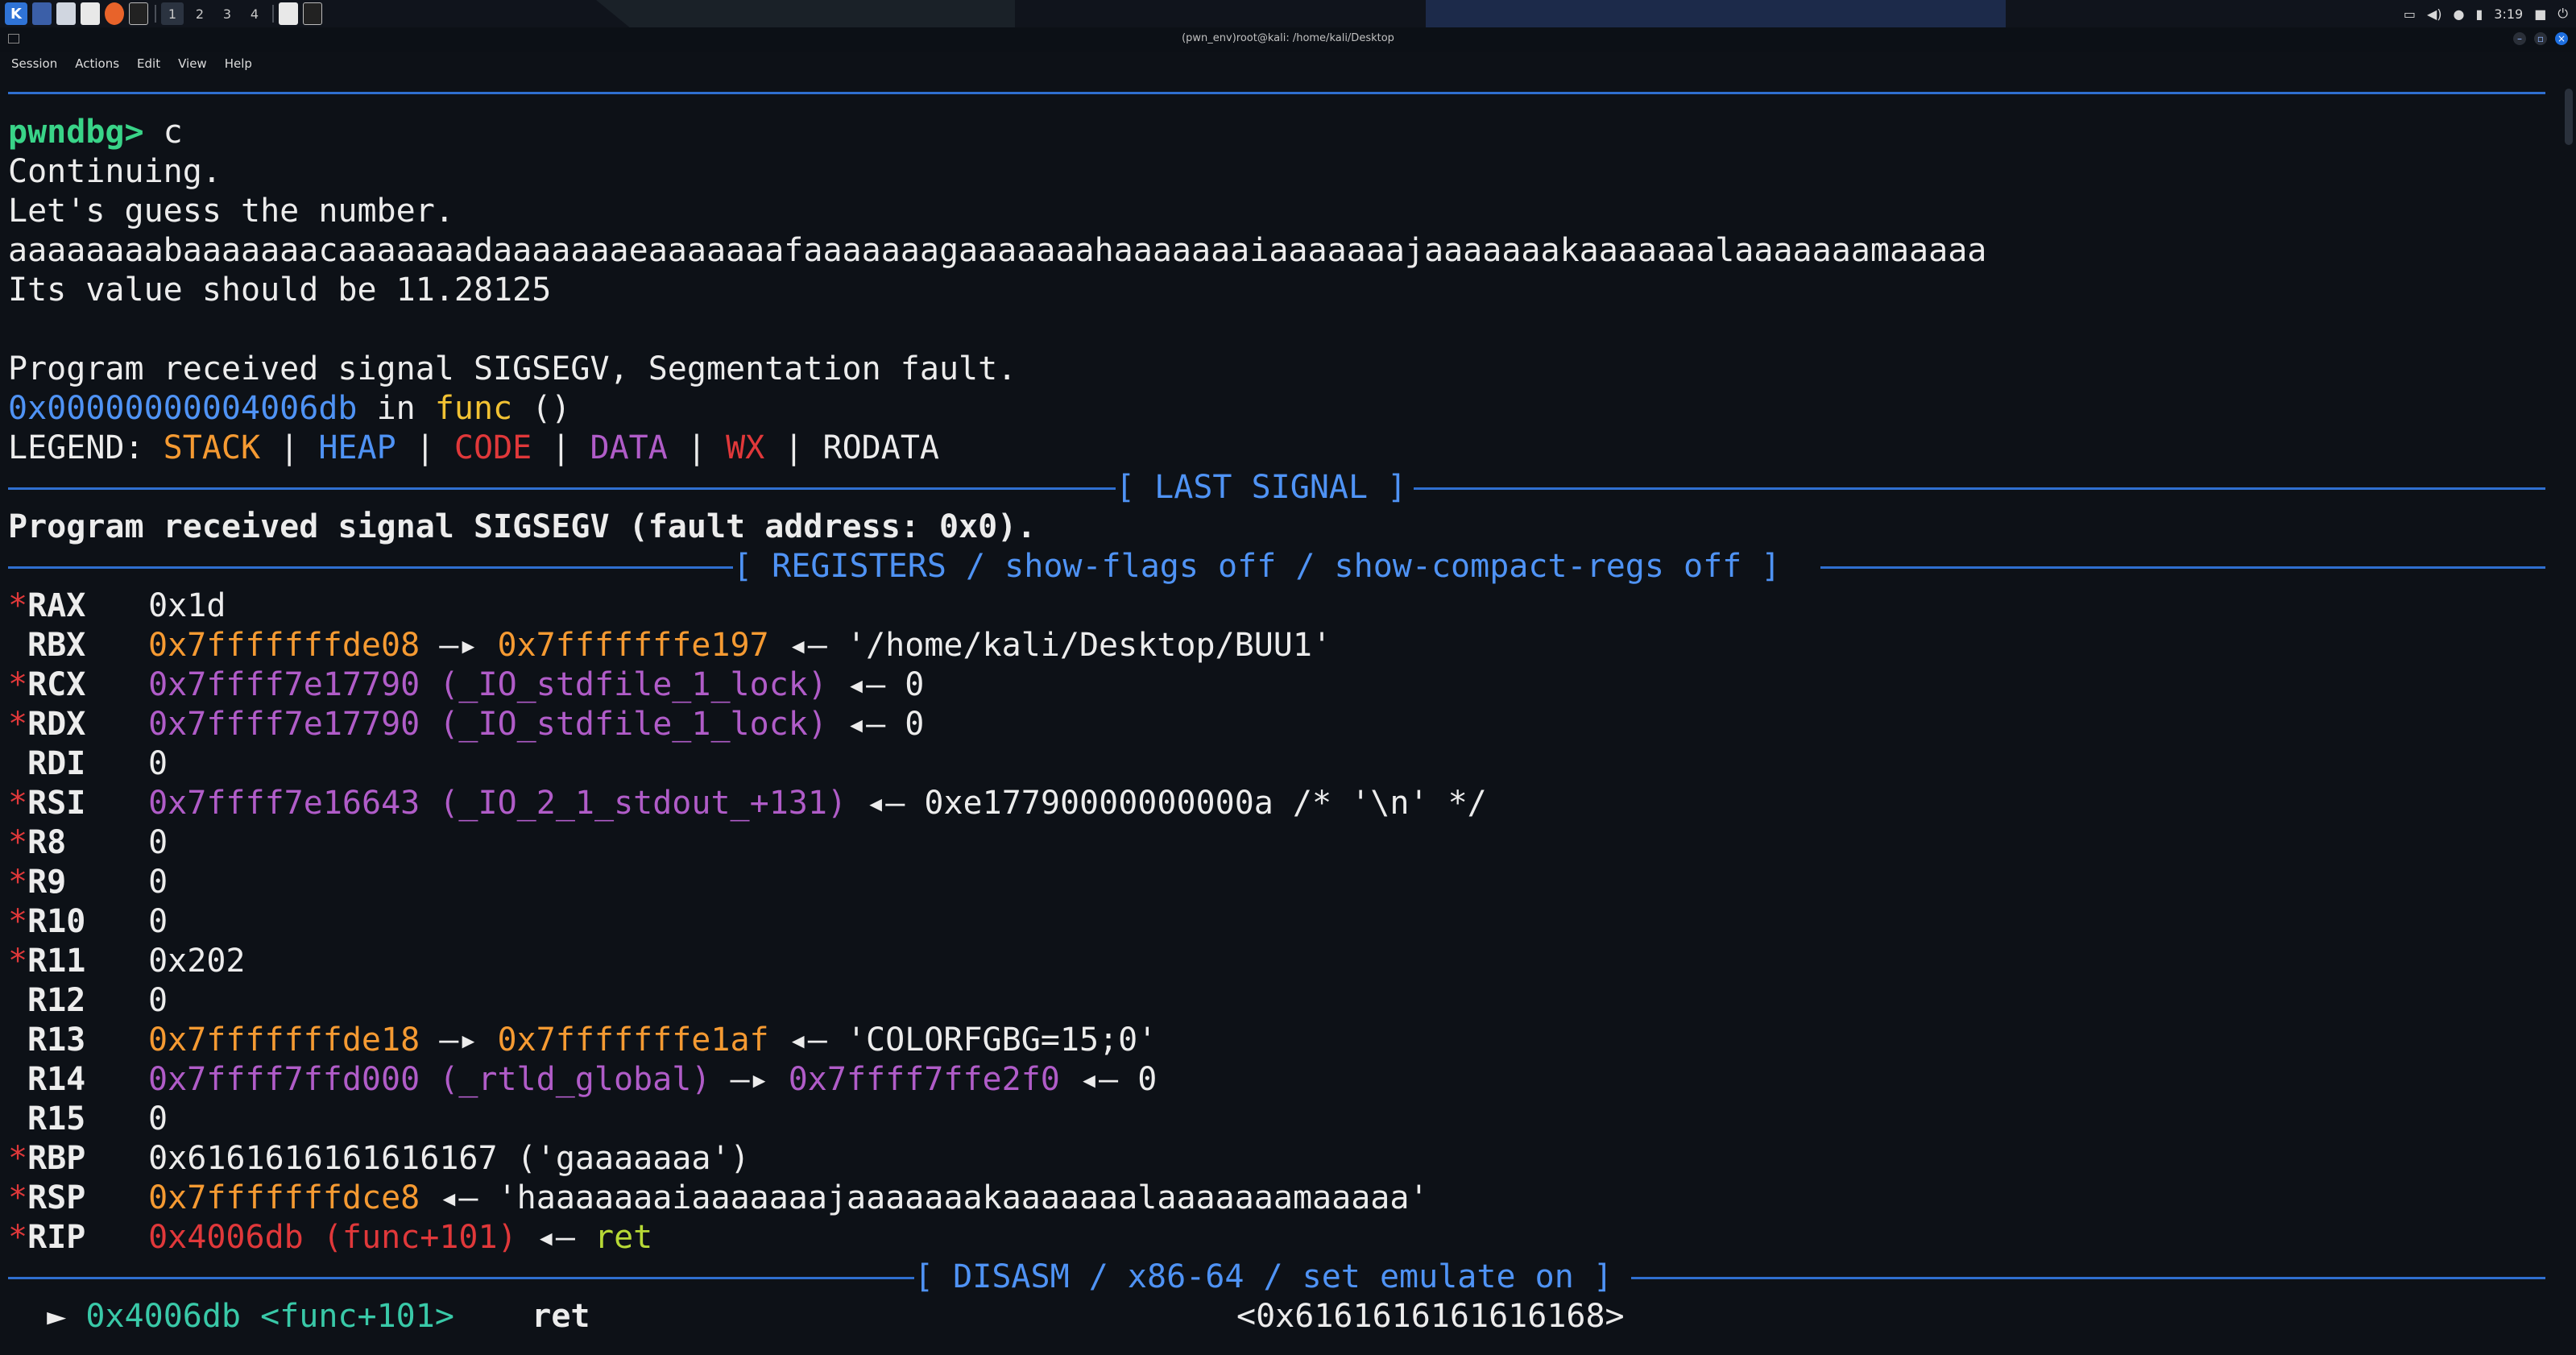 The width and height of the screenshot is (2576, 1355). What do you see at coordinates (56, 962) in the screenshot?
I see `register-name: R11` at bounding box center [56, 962].